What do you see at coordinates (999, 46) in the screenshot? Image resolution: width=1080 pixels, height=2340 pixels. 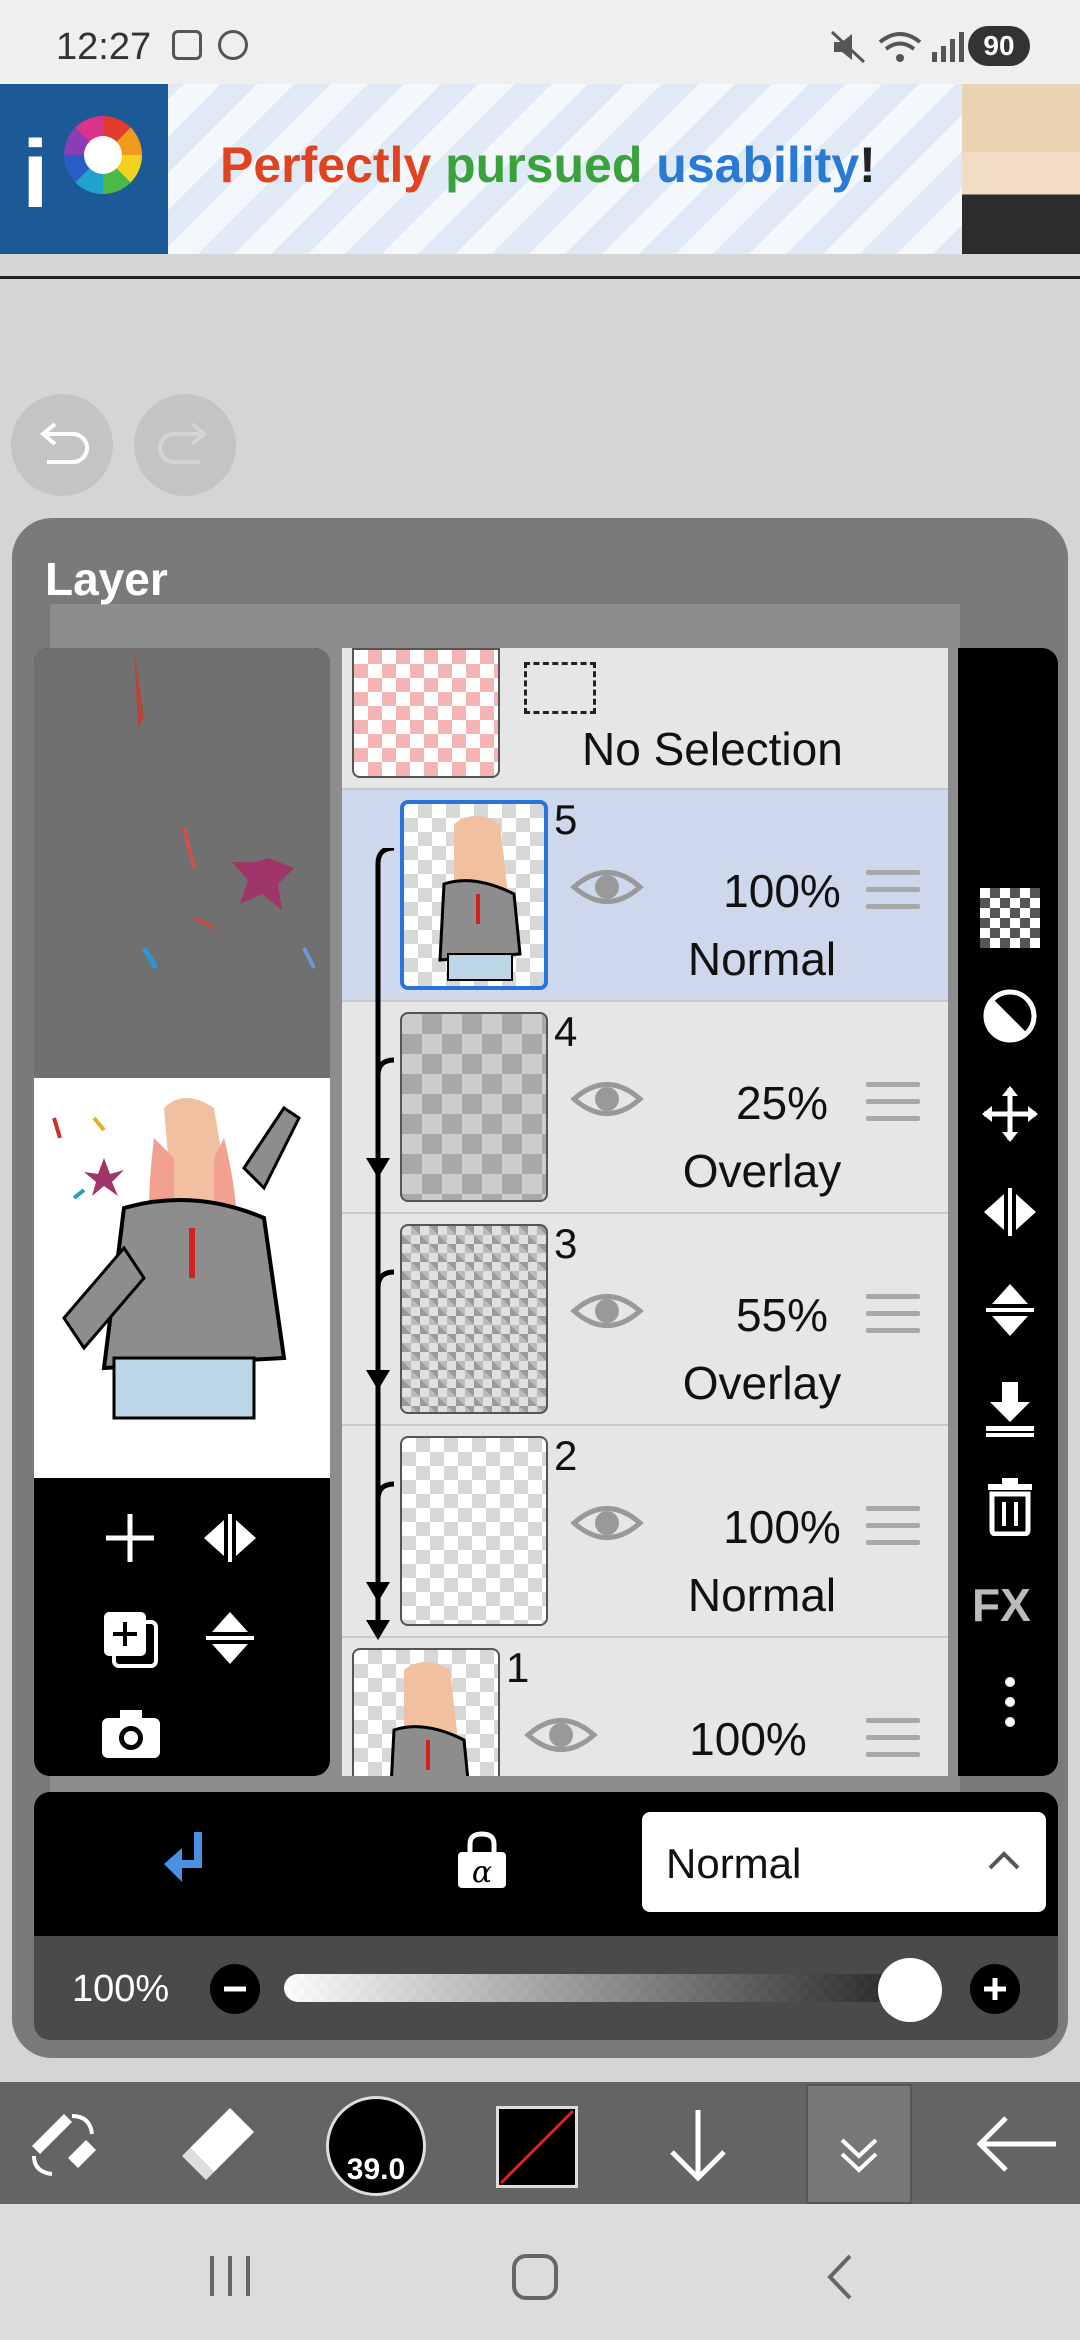 I see `battery-level: 90` at bounding box center [999, 46].